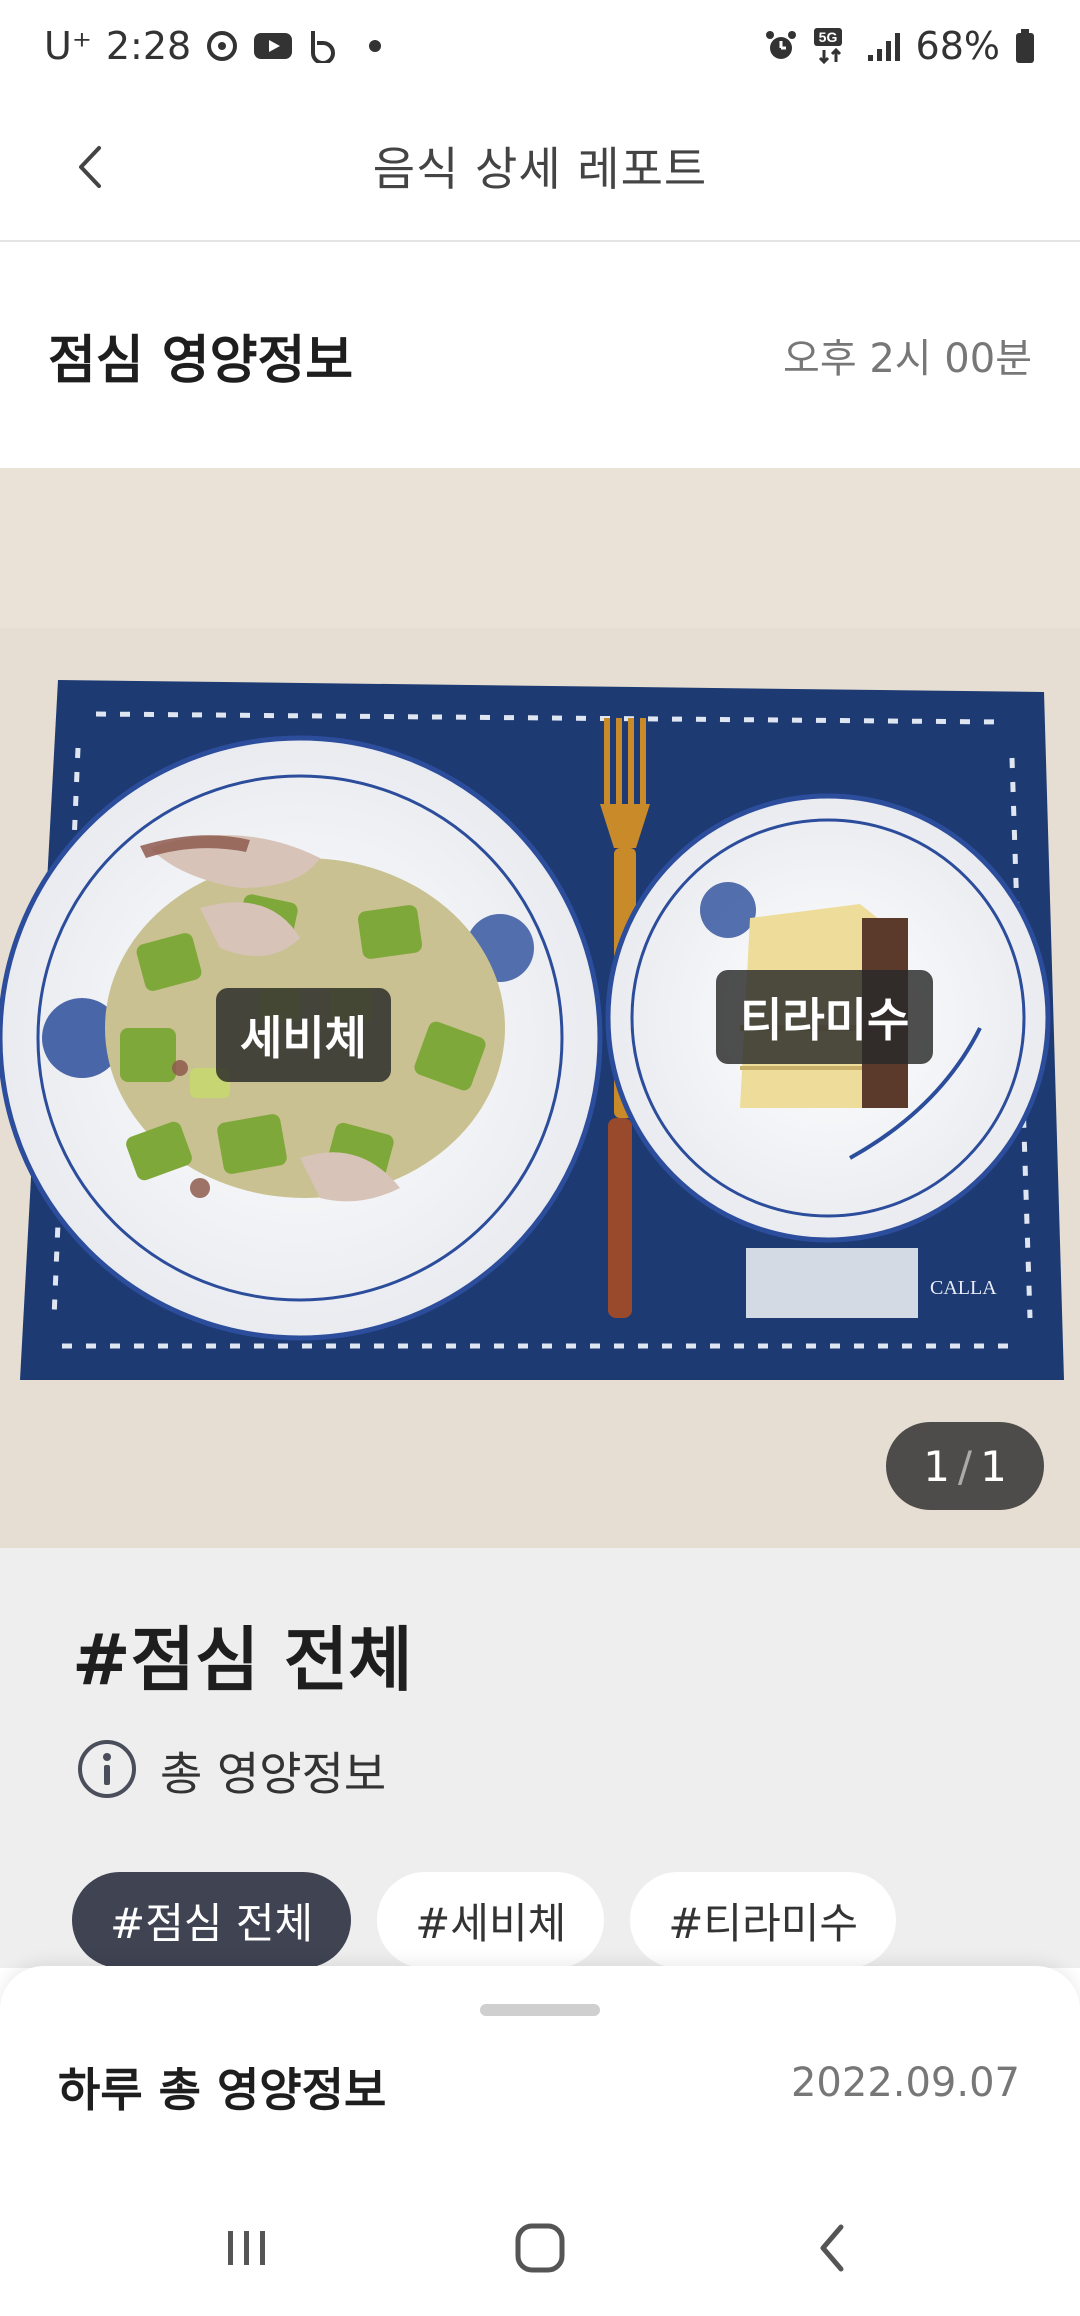  What do you see at coordinates (832, 46) in the screenshot?
I see `network-5g-icon: 5G` at bounding box center [832, 46].